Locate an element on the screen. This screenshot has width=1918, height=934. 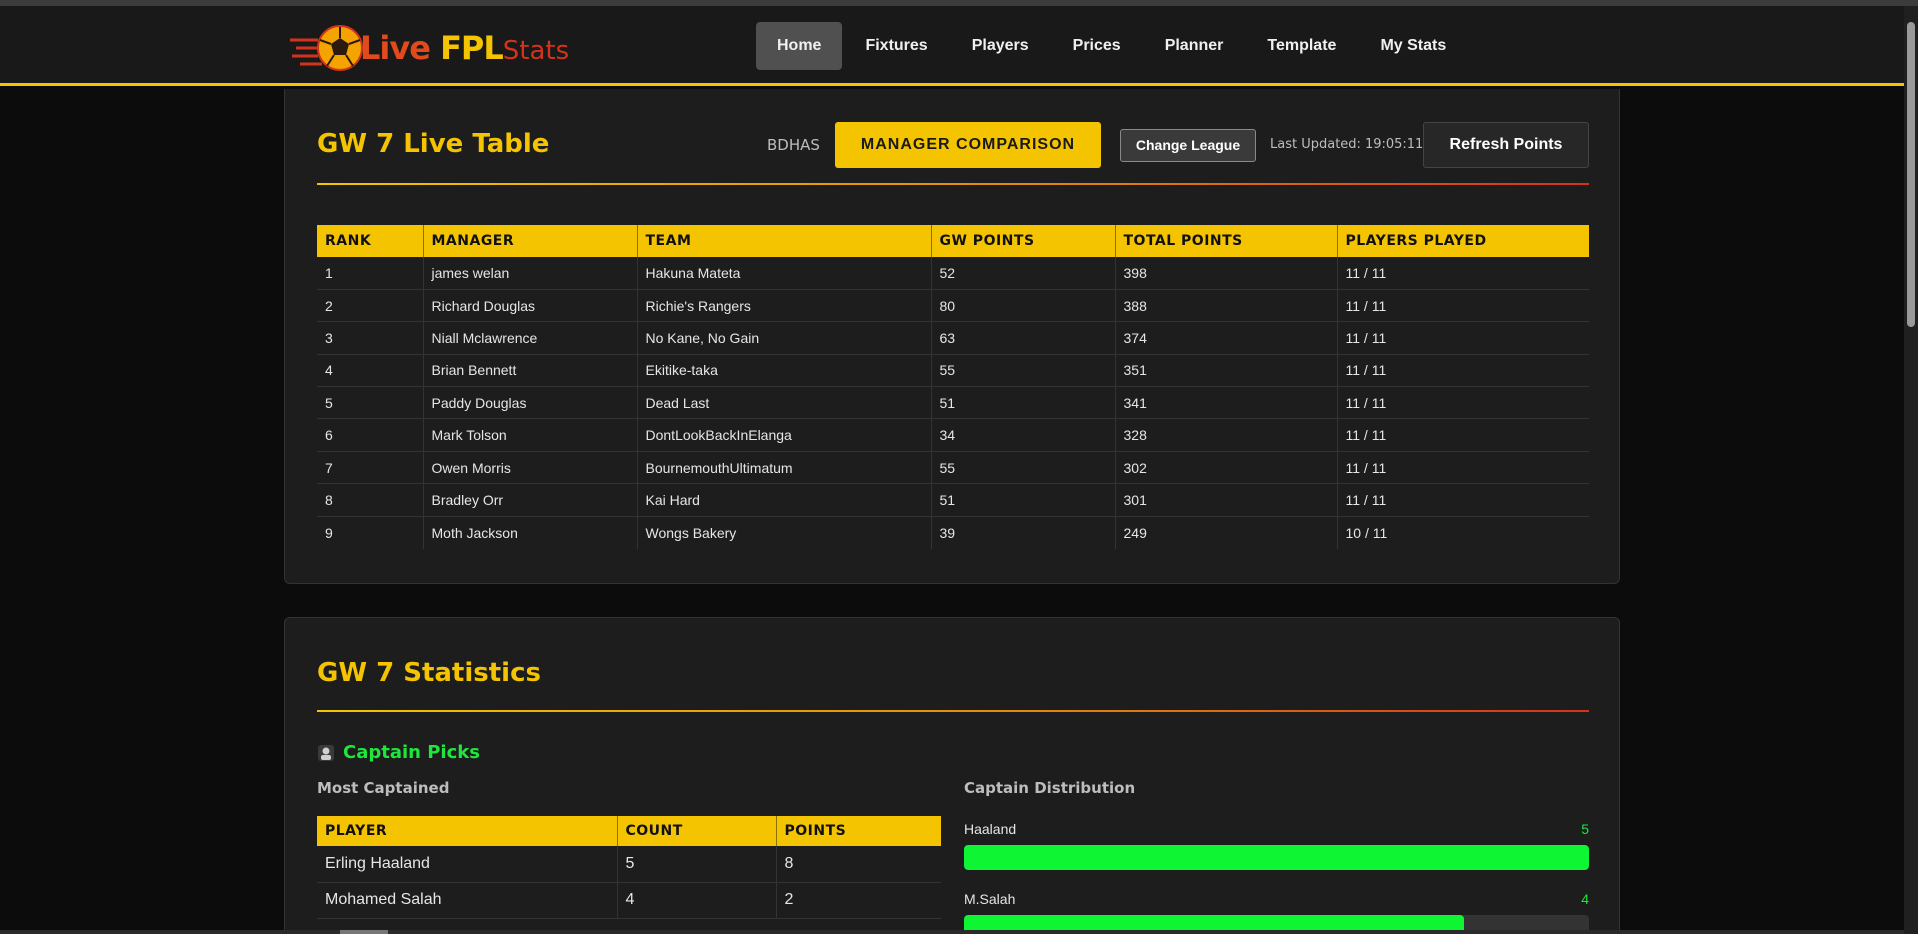
header-players-played: PLAYERS PLAYED is located at coordinates (1463, 241).